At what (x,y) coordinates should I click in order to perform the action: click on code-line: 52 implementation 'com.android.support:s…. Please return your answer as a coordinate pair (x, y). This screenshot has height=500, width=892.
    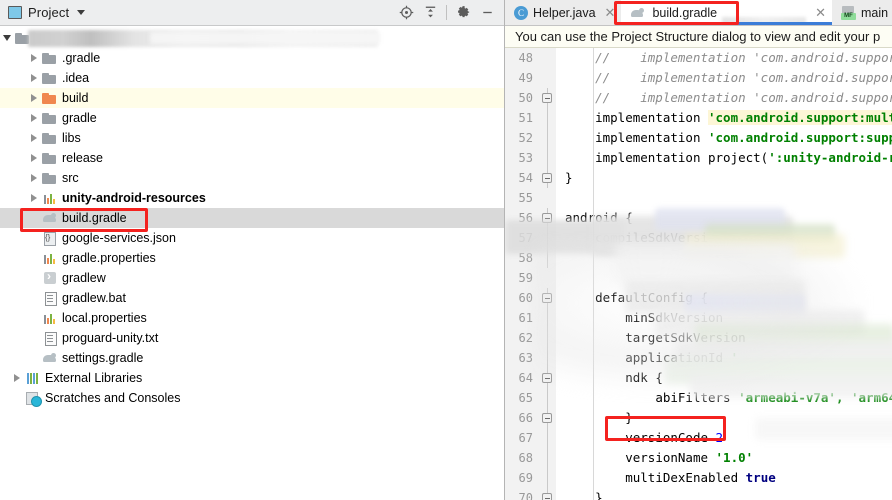
    Looking at the image, I should click on (698, 138).